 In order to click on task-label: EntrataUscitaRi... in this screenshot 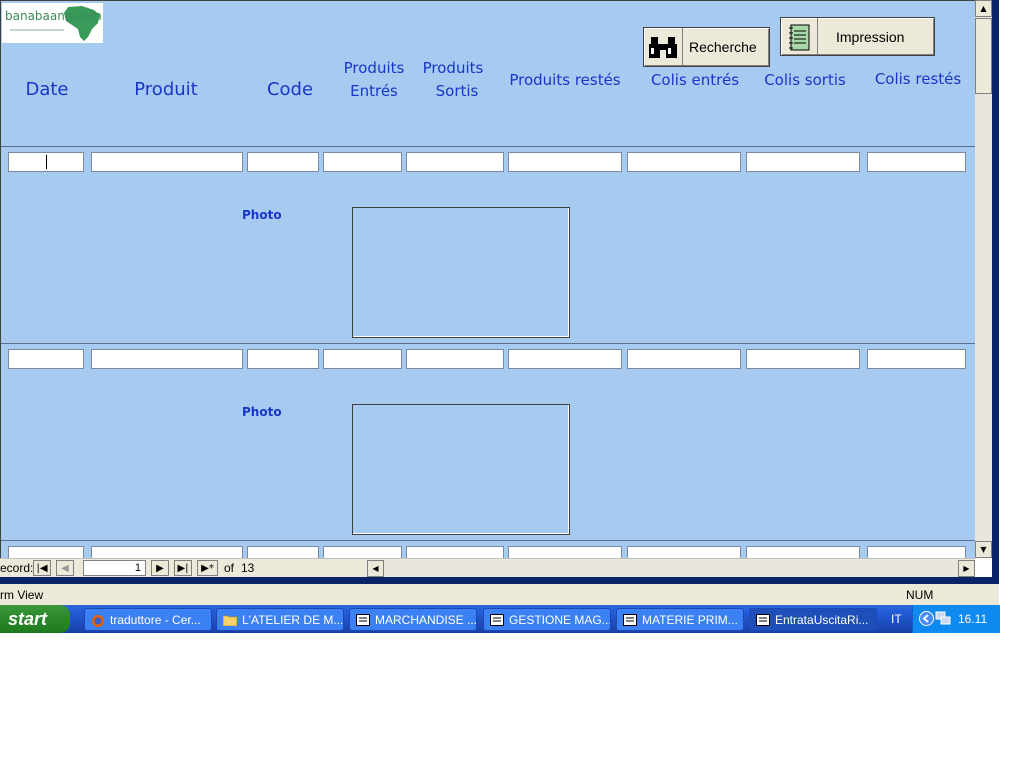, I will do `click(822, 619)`.